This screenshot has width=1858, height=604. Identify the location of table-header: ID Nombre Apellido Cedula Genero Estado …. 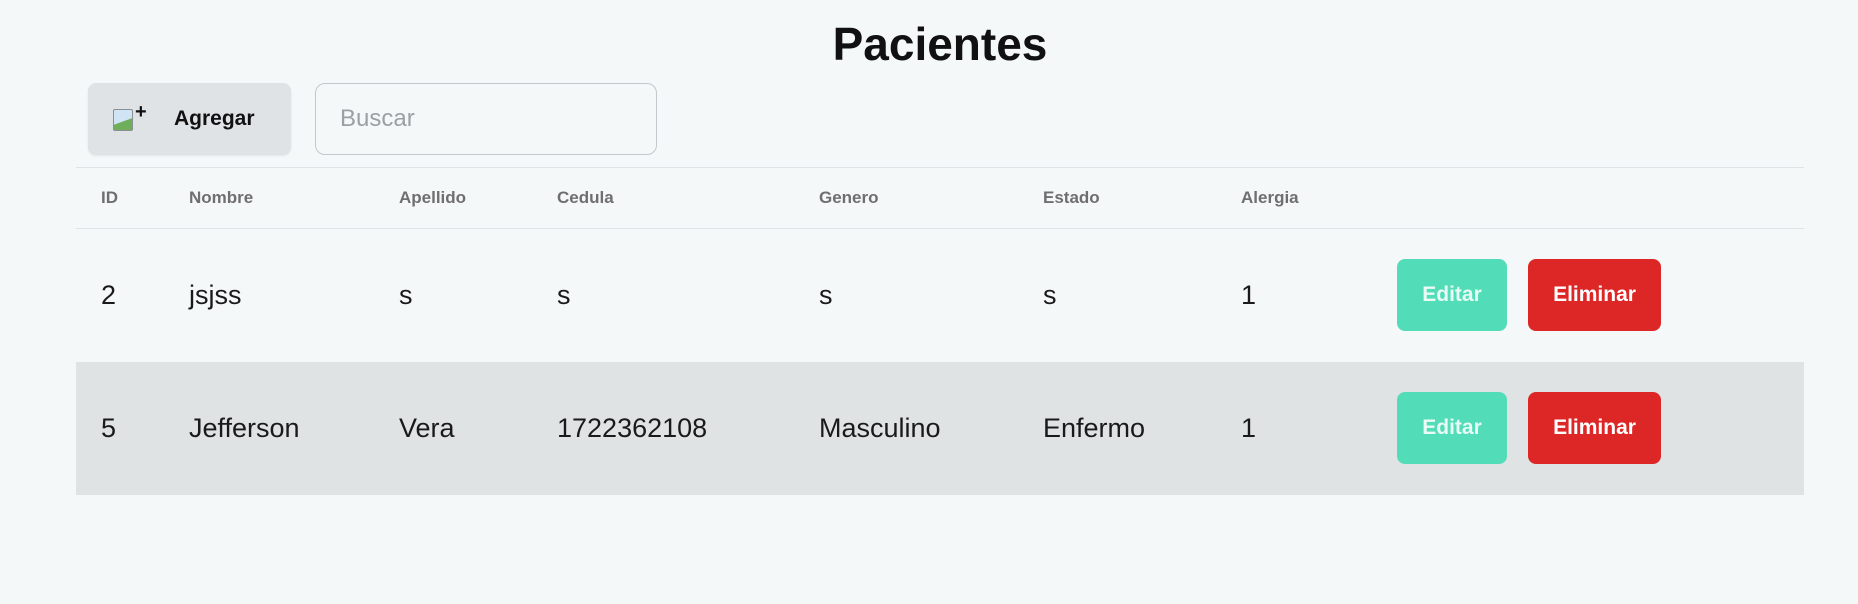
(940, 198).